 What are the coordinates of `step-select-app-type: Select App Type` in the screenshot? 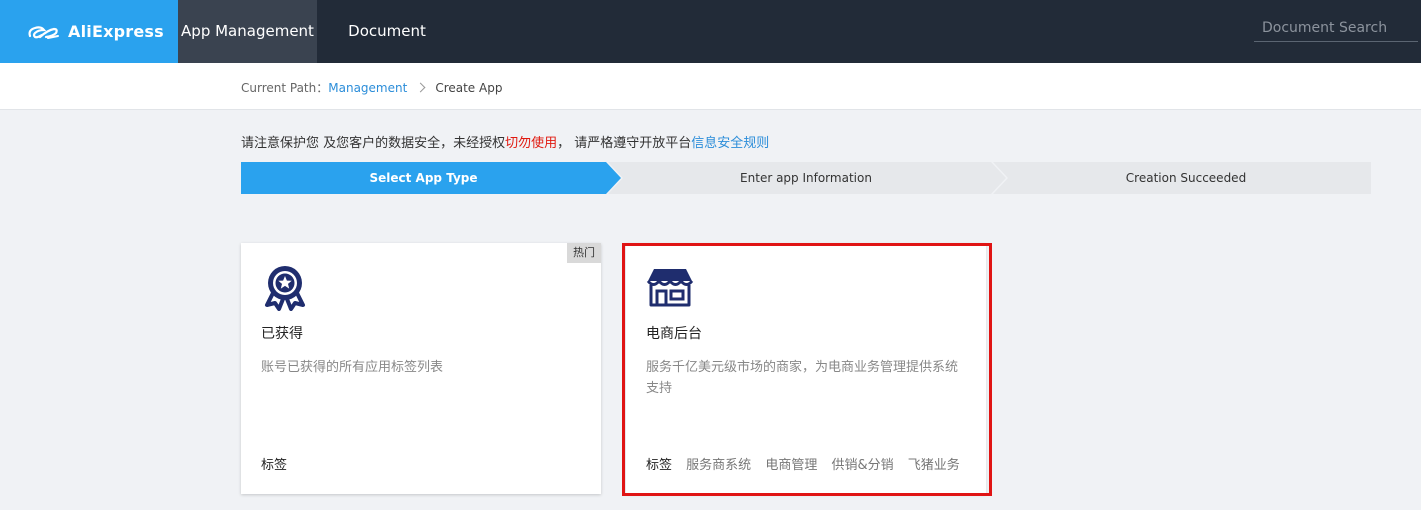 It's located at (423, 178).